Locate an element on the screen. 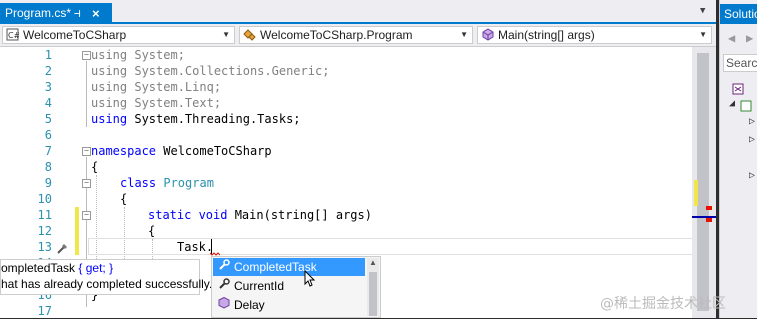  member-dropdown: Main(string[] args) ▼ is located at coordinates (594, 35).